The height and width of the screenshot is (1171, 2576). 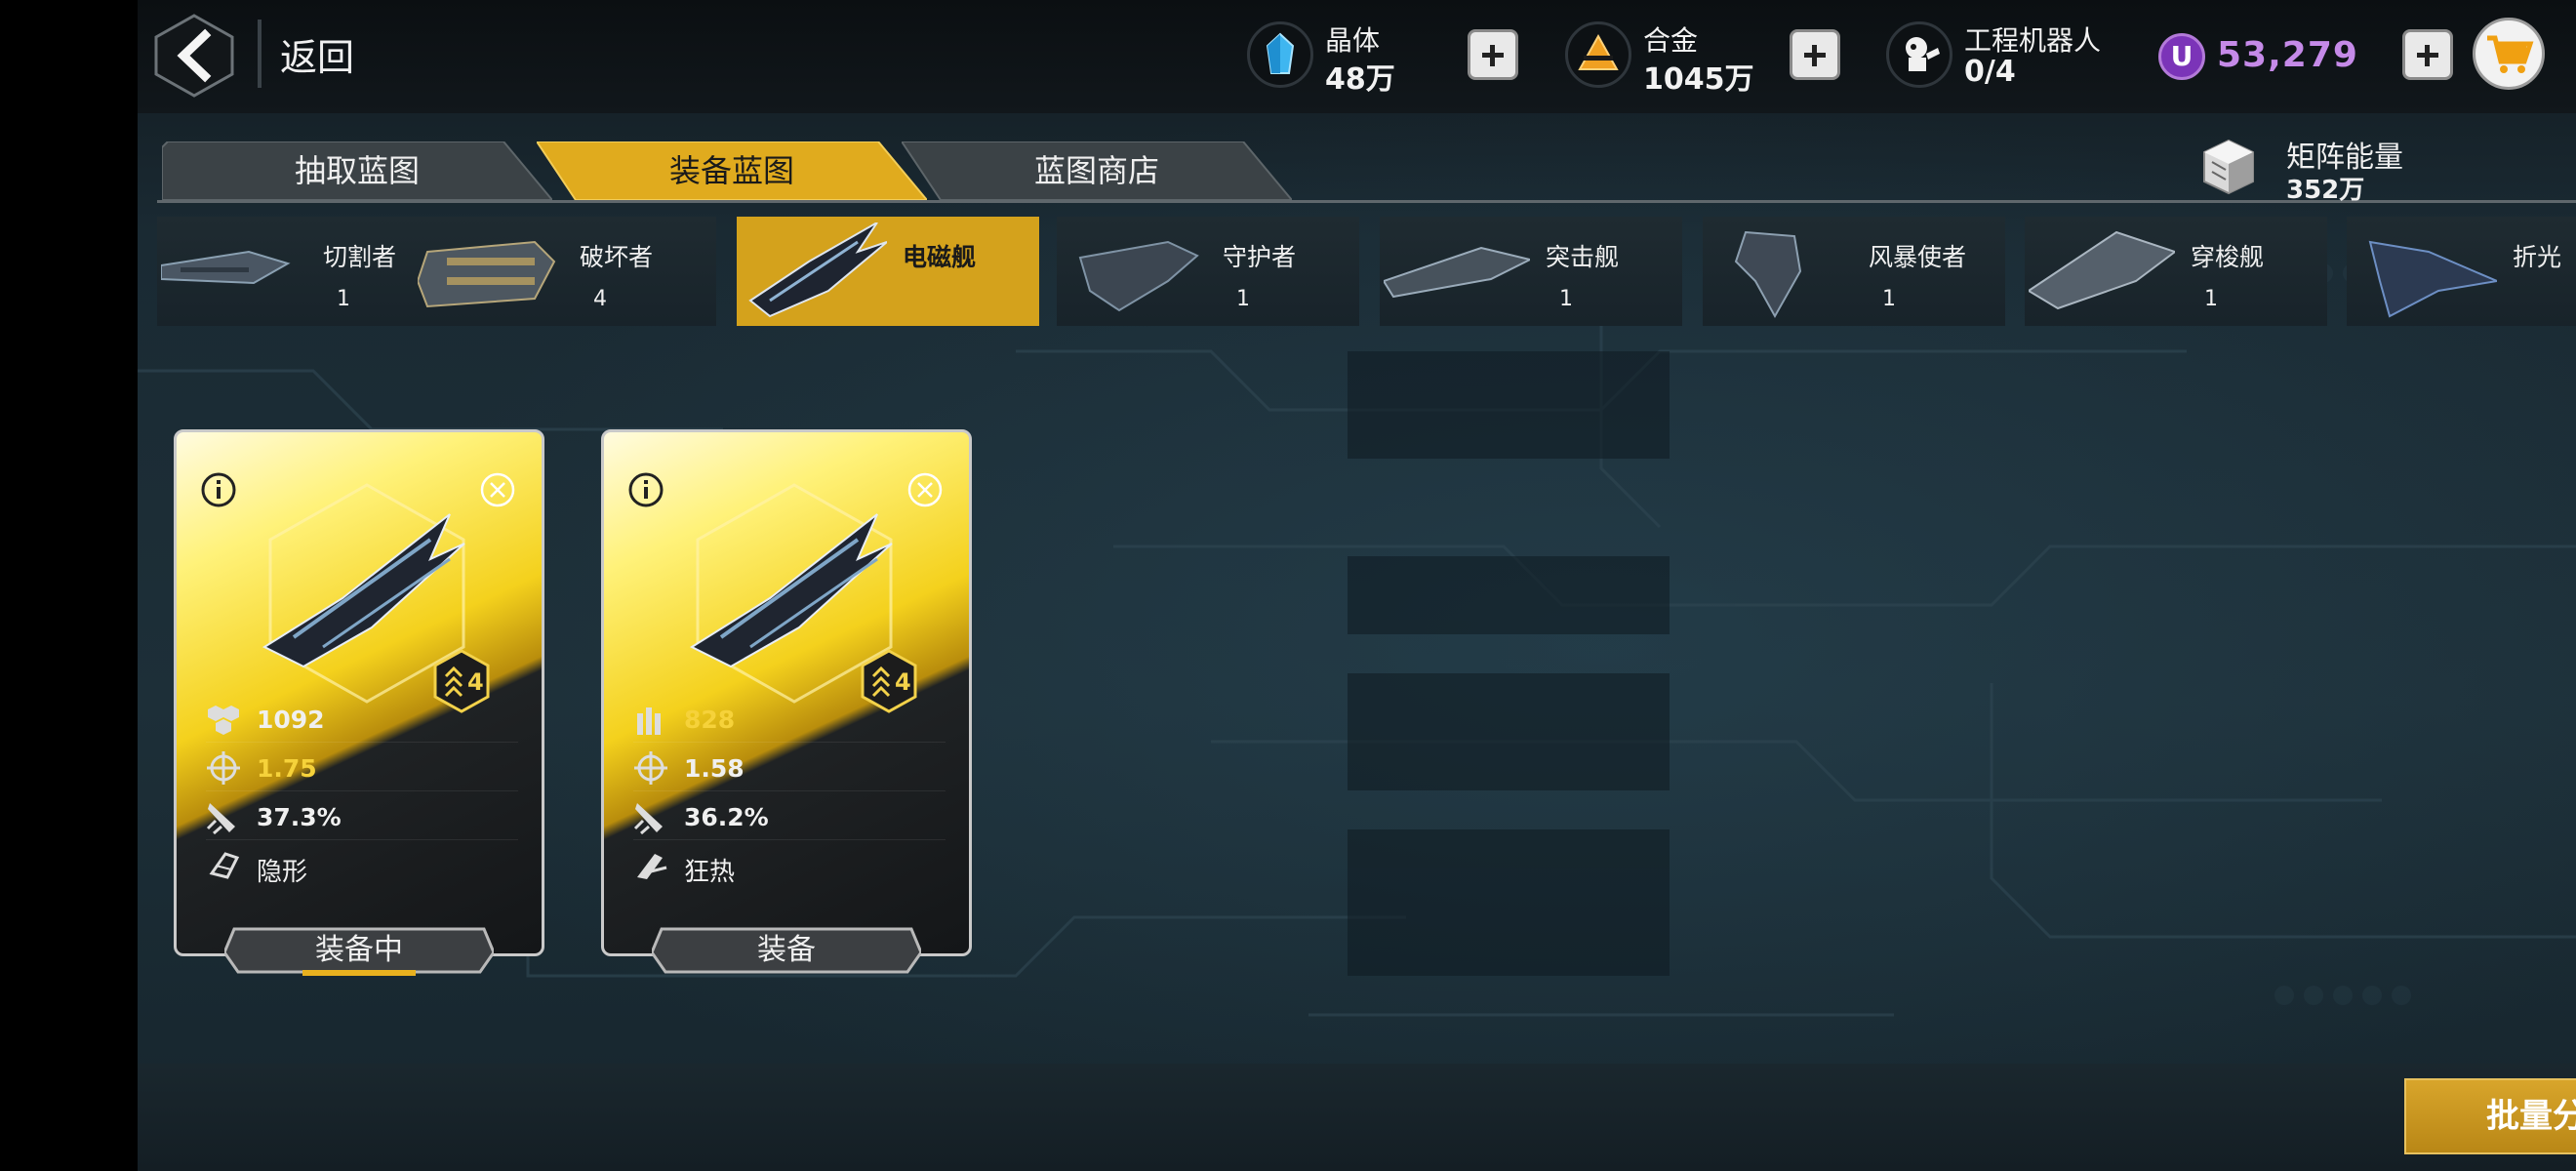 What do you see at coordinates (2181, 56) in the screenshot?
I see `premium-currency-icon: U` at bounding box center [2181, 56].